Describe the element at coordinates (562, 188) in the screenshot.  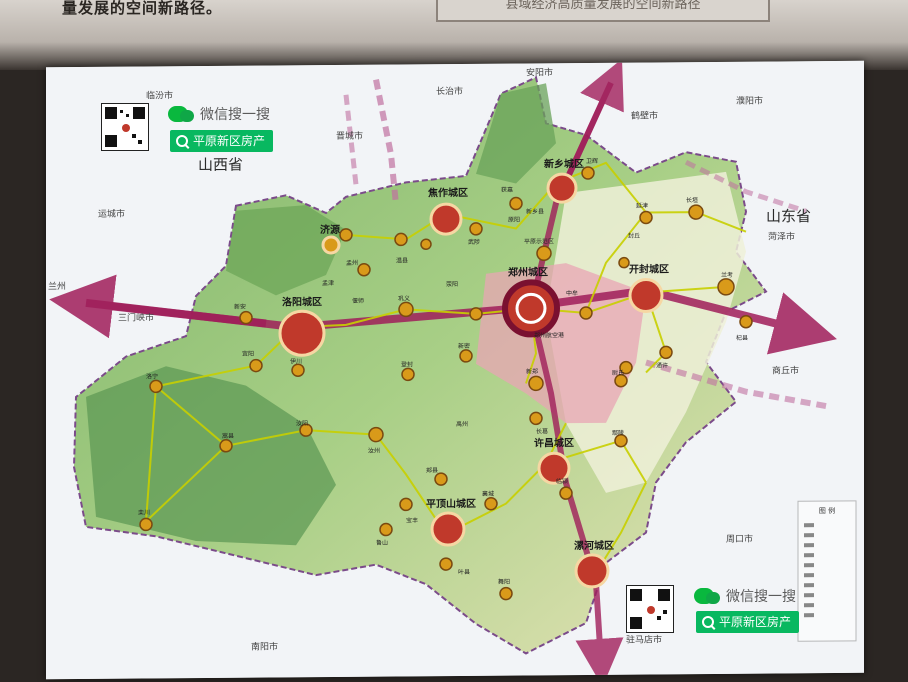
I see `xinxiang-marker` at that location.